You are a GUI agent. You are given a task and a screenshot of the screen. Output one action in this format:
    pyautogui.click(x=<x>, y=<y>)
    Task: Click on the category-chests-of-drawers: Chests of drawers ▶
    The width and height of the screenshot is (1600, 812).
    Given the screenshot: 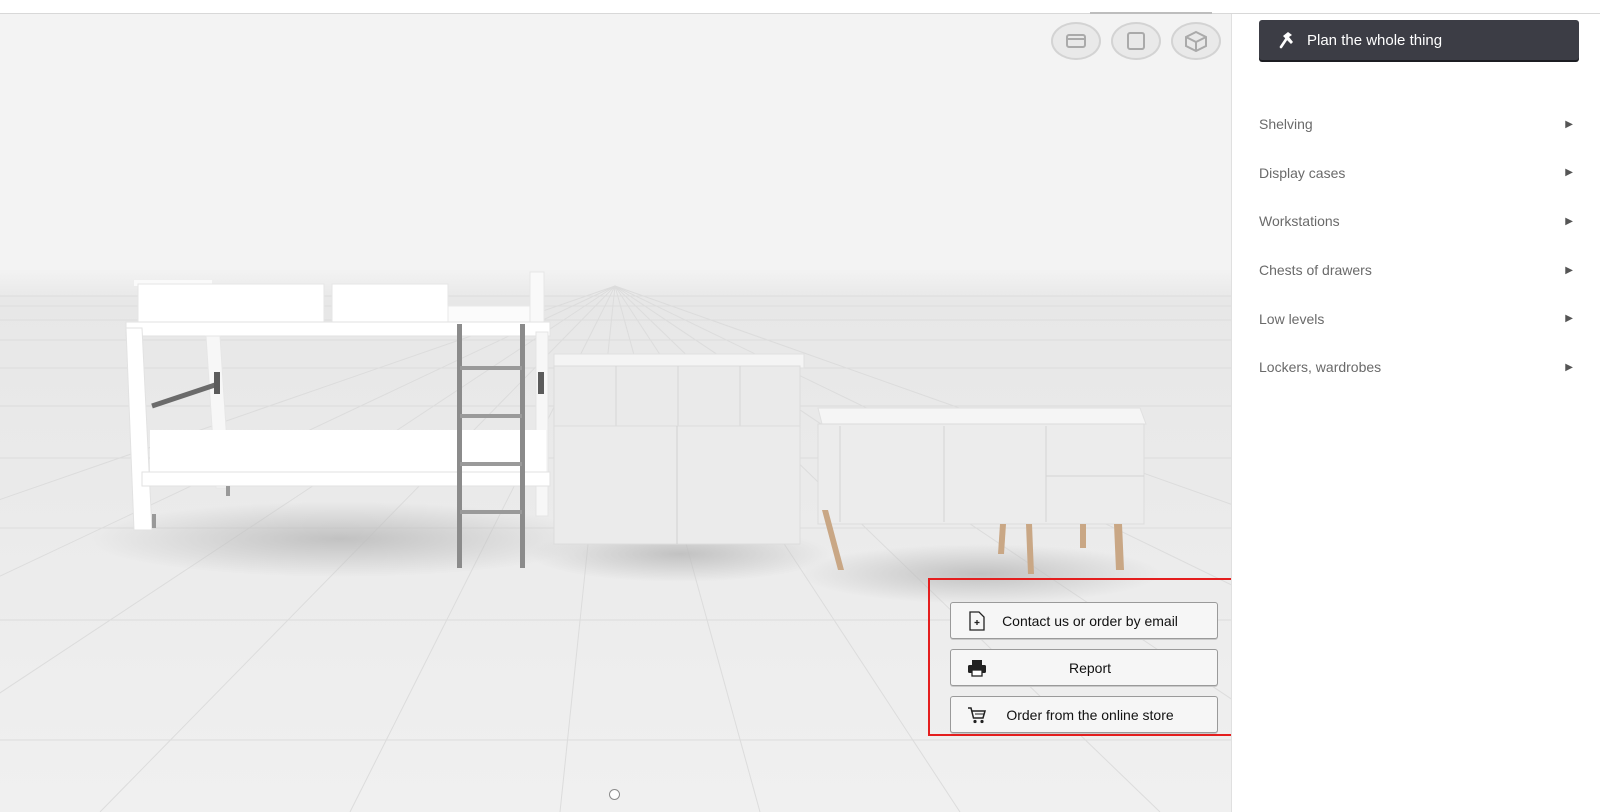 What is the action you would take?
    pyautogui.click(x=1419, y=270)
    